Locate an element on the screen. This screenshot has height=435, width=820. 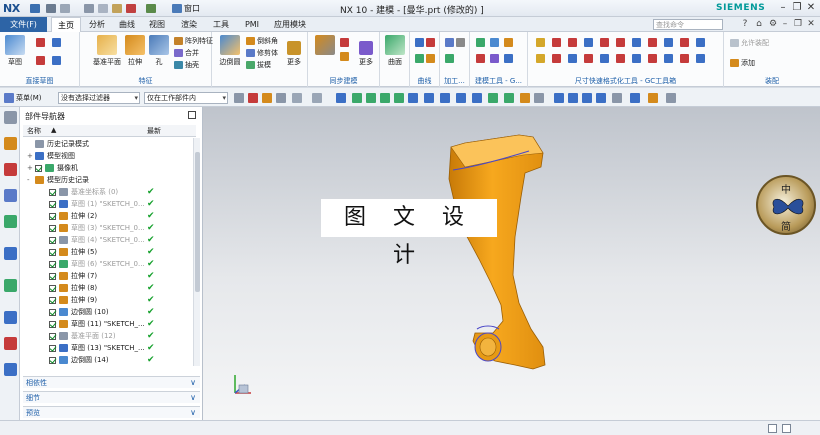
extrude-button: 拉伸 is located at coordinates (135, 51).